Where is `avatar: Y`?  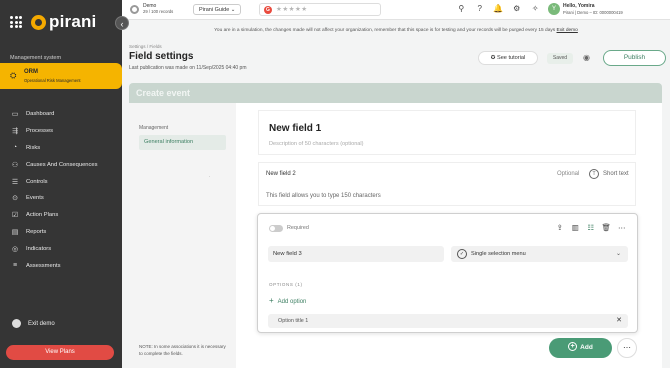
avatar: Y is located at coordinates (554, 9).